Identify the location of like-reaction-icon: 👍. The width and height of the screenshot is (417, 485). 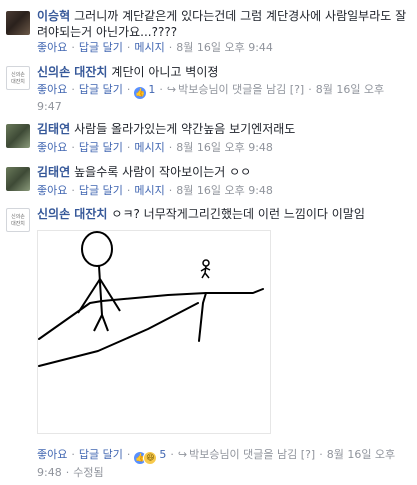
(140, 93).